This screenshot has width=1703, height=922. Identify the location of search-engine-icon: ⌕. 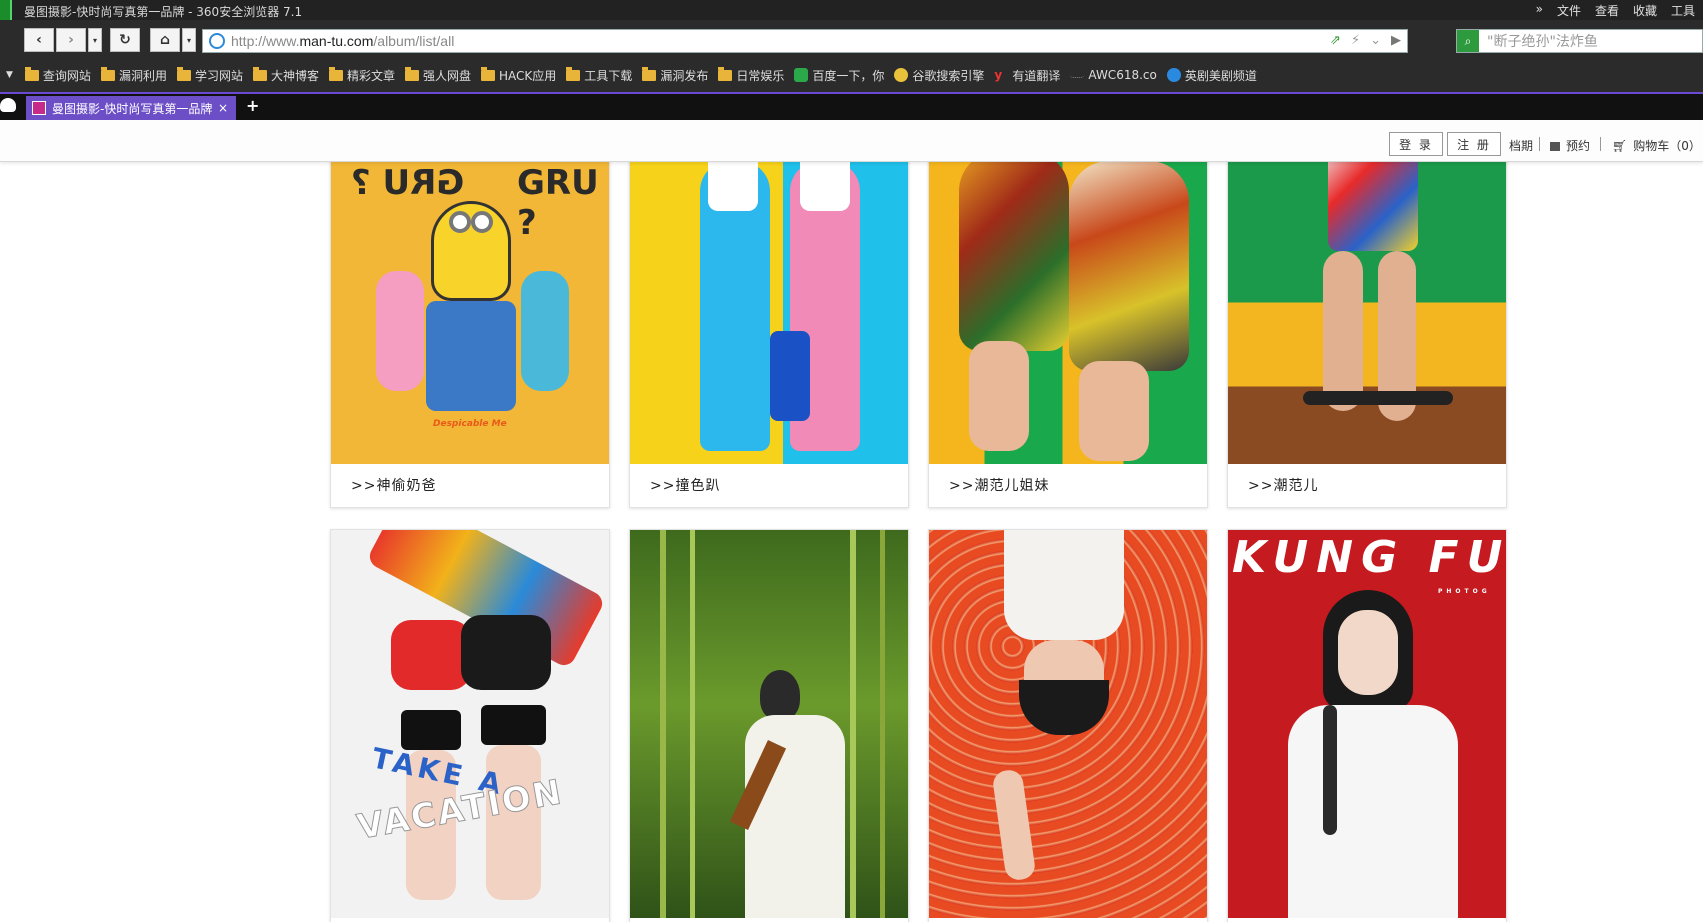
(1468, 41).